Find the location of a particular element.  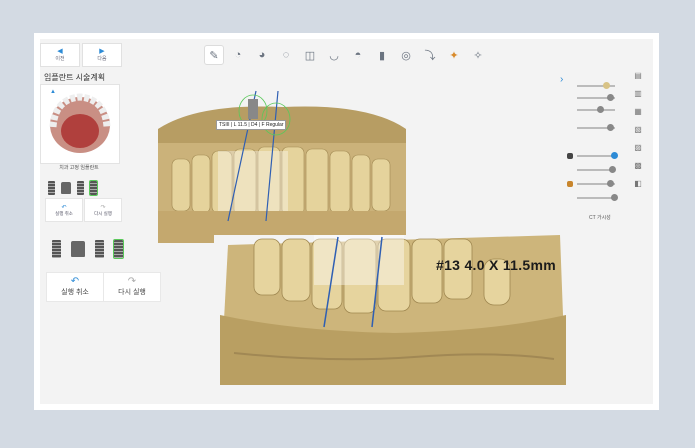

prev-button: ◀ 이전 is located at coordinates (60, 55).